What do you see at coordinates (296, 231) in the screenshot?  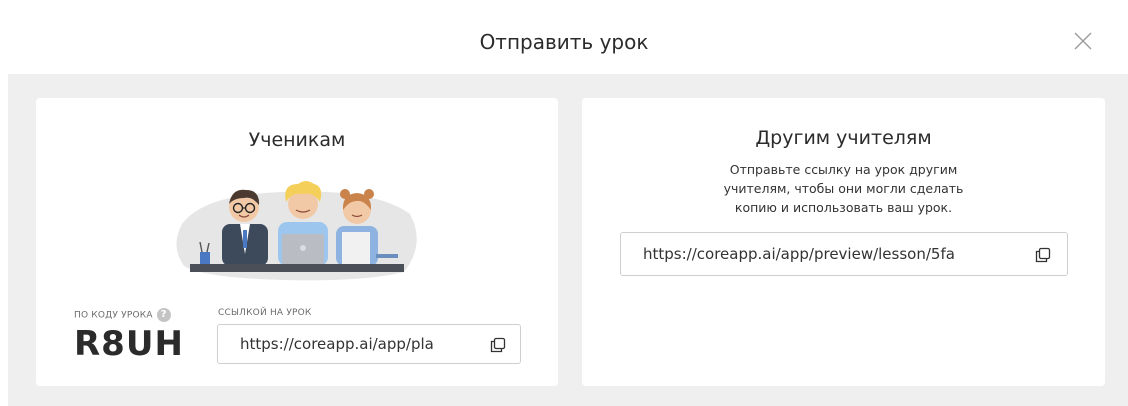 I see `students-illustration` at bounding box center [296, 231].